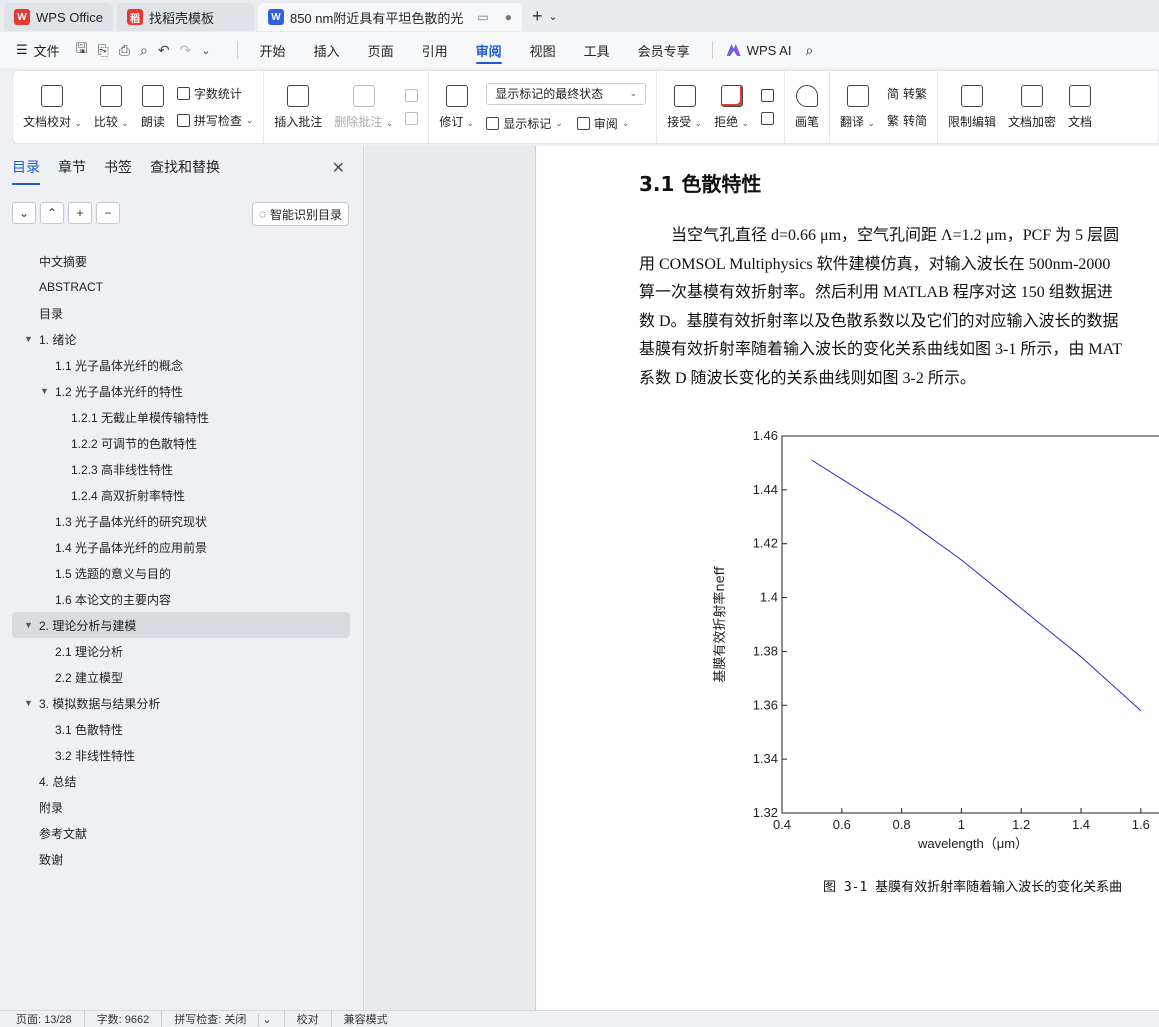  I want to click on toc-item: 2.2 建立模型, so click(181, 677).